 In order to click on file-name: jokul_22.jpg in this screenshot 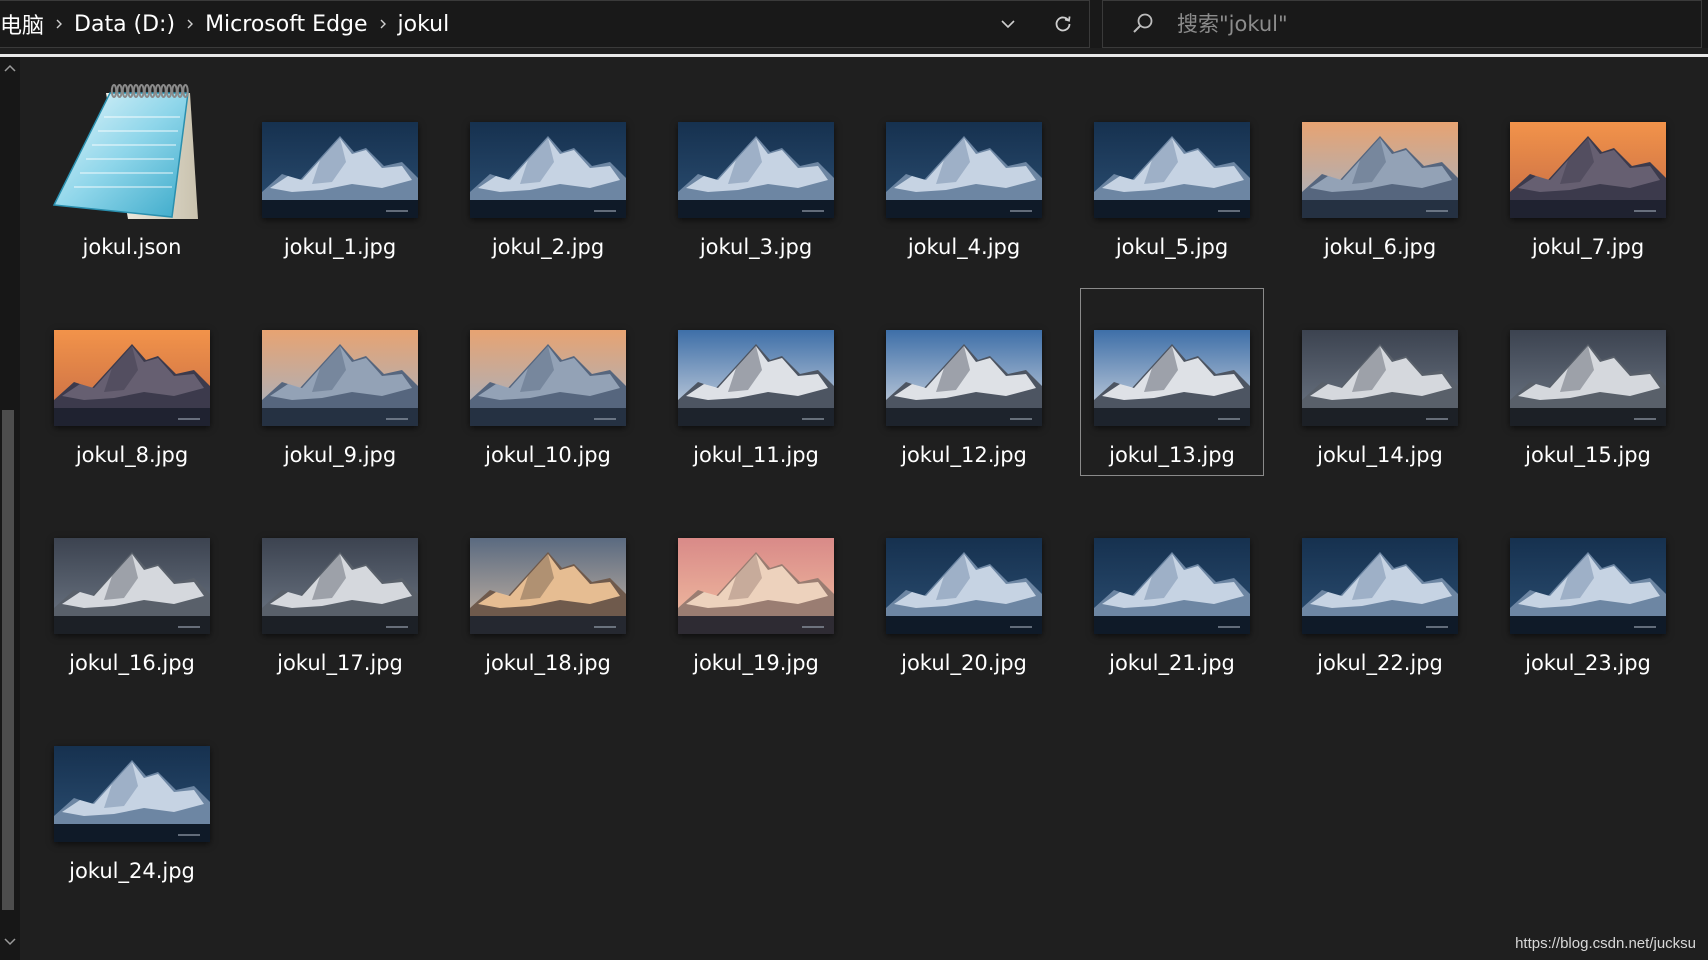, I will do `click(1380, 663)`.